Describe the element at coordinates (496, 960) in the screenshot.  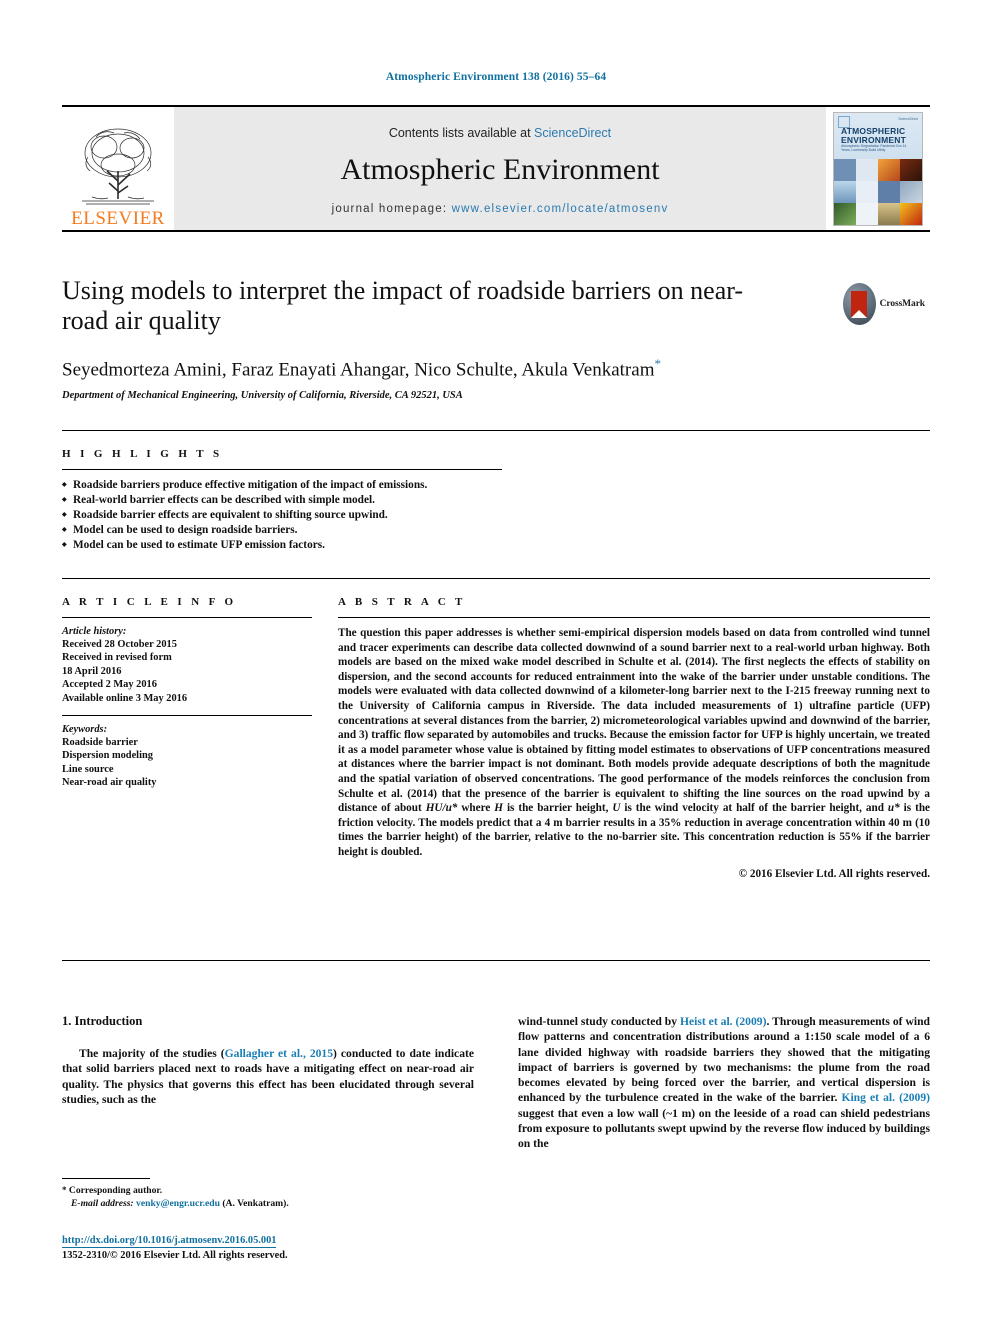
I see `body-separator-rule` at that location.